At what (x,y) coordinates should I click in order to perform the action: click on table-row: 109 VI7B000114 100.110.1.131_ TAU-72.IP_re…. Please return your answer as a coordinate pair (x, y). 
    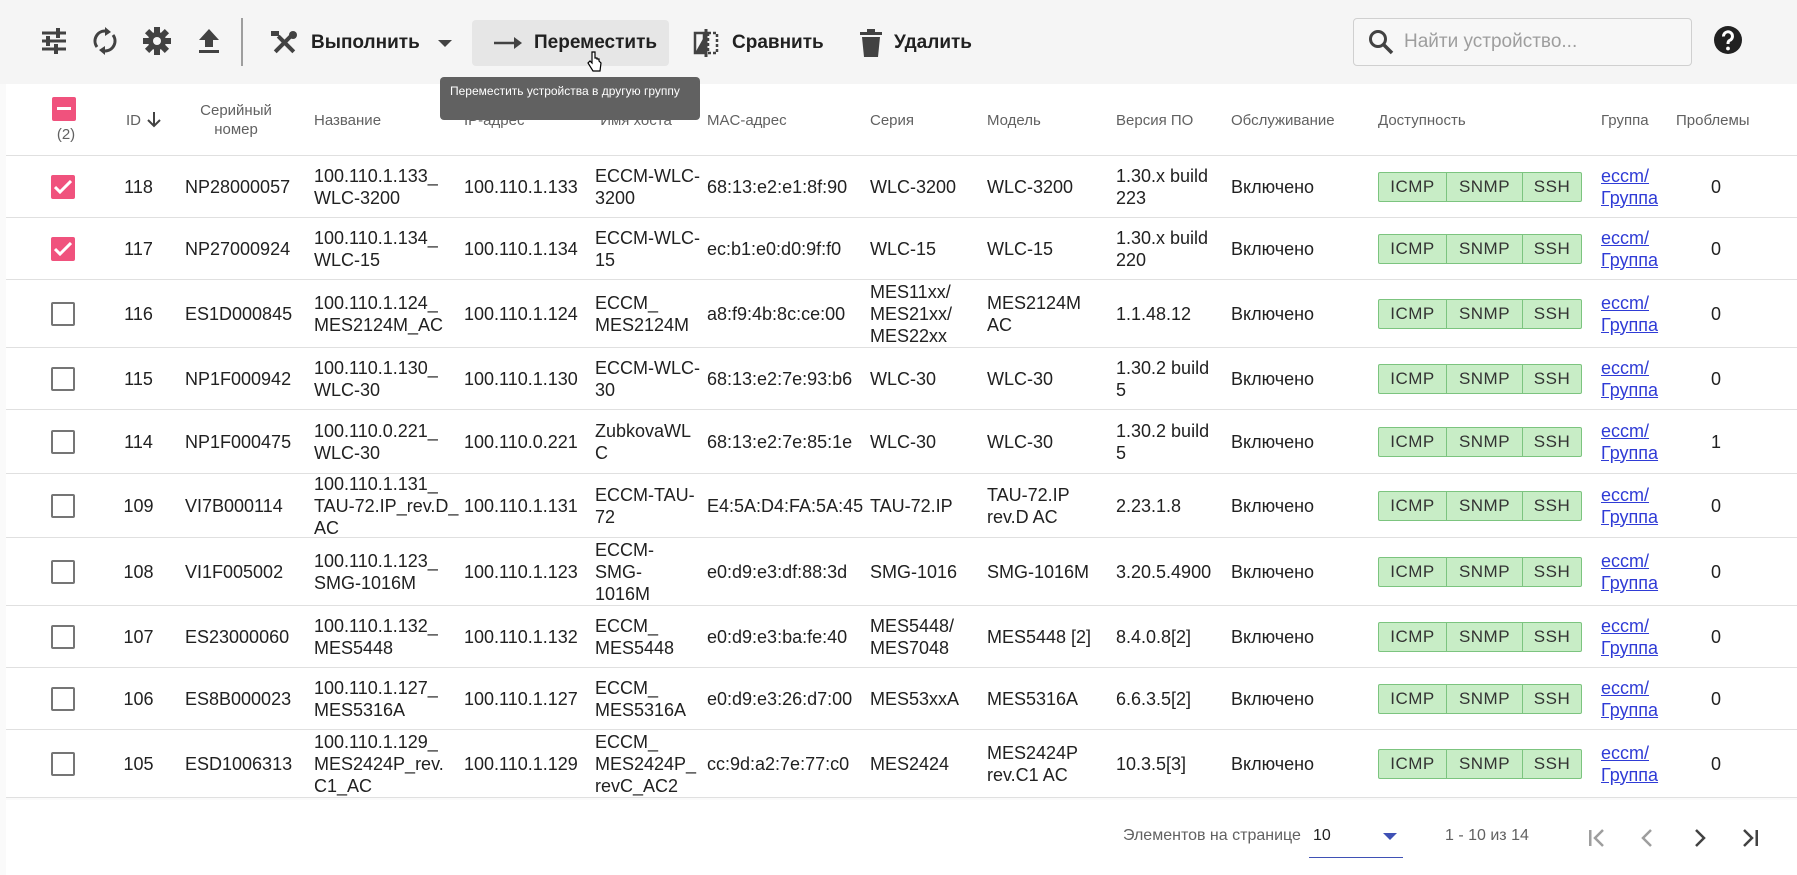
    Looking at the image, I should click on (901, 506).